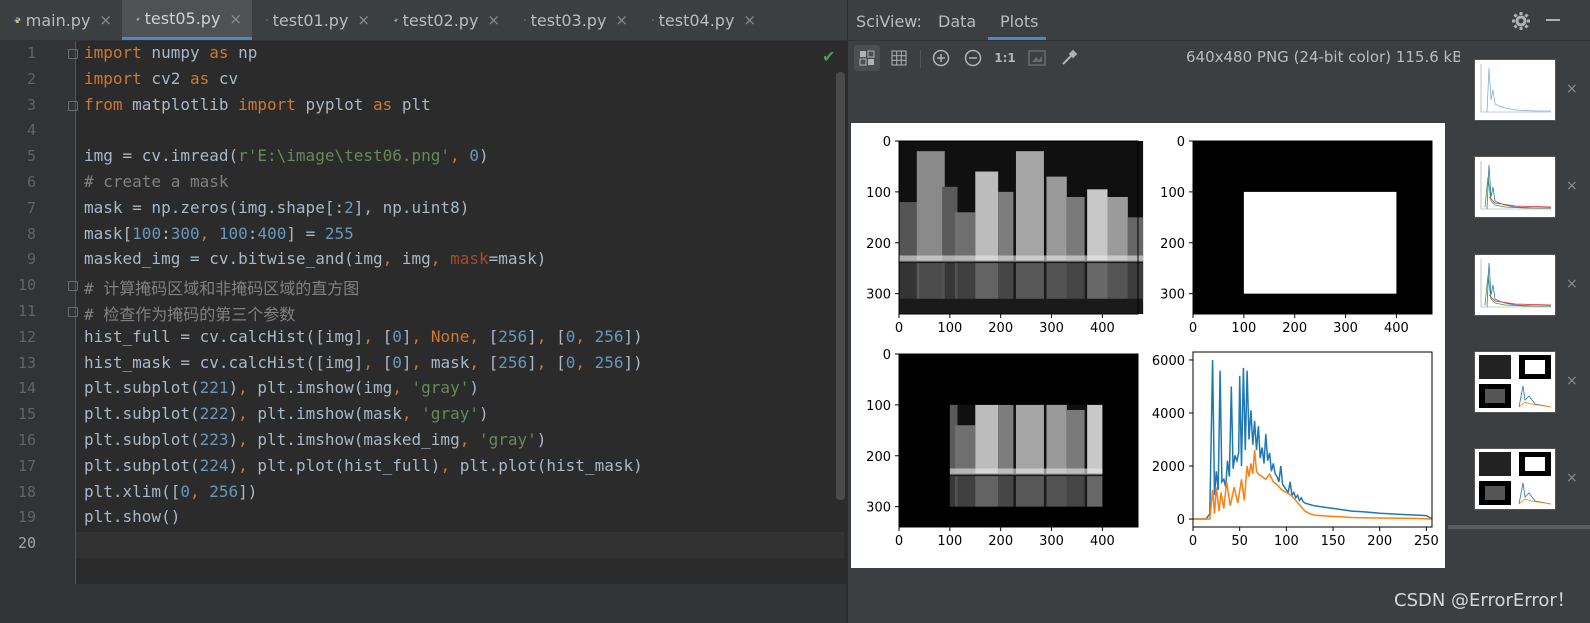 This screenshot has height=623, width=1590. Describe the element at coordinates (1519, 527) in the screenshot. I see `thumbnail-scrollbar` at that location.